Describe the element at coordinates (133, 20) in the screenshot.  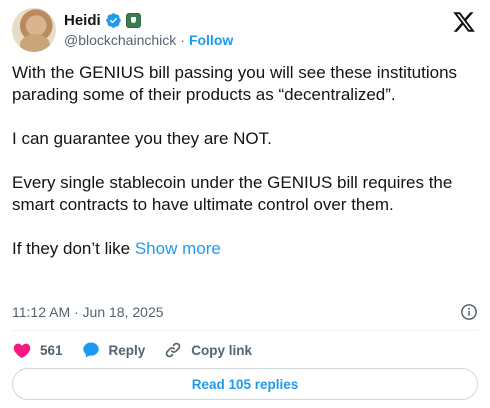
I see `affiliate-badge-icon` at that location.